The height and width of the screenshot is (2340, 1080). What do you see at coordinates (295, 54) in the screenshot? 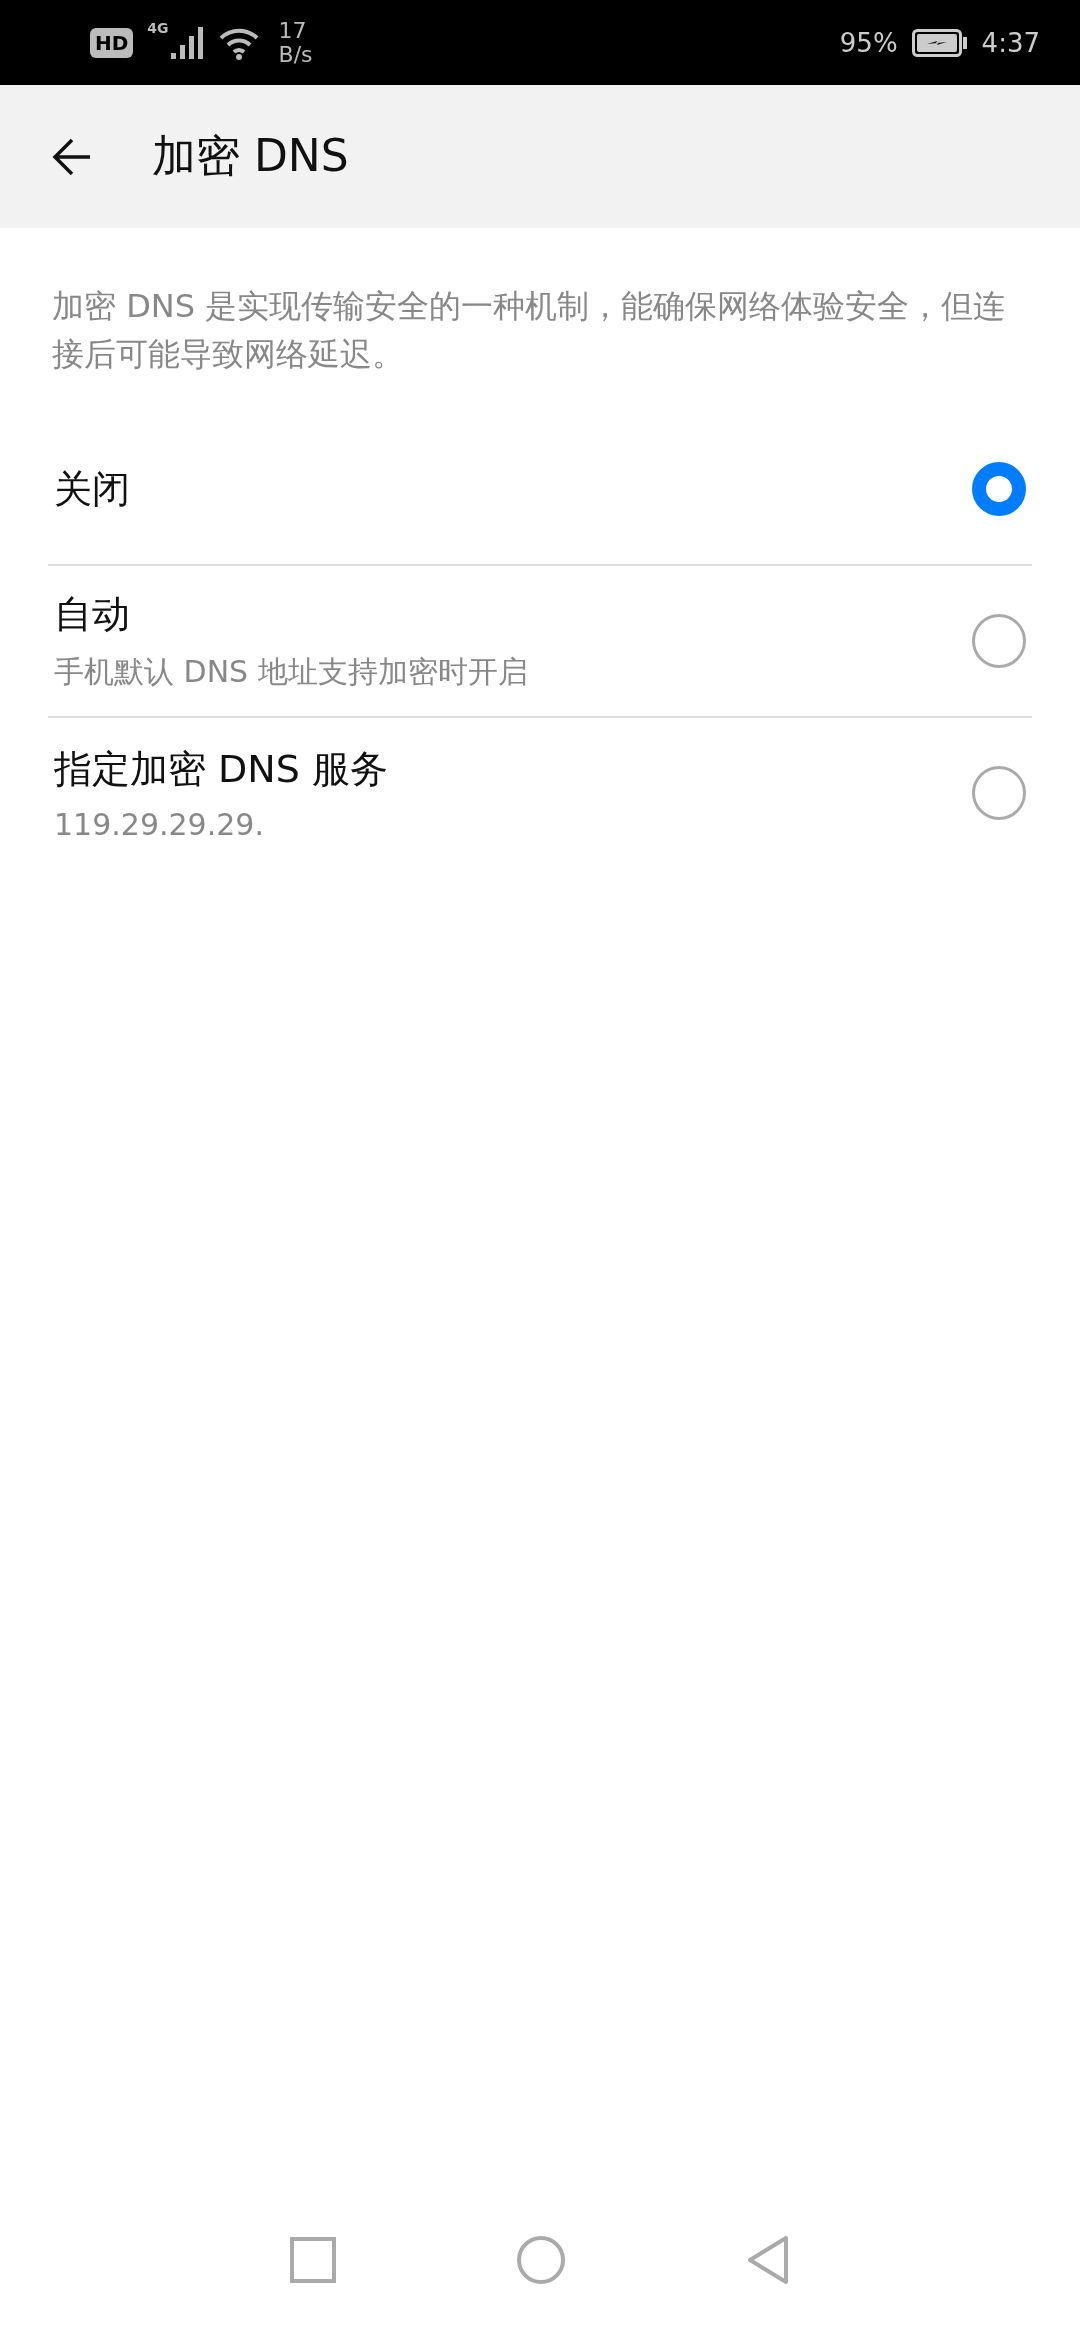
I see `speed-unit: B/s` at bounding box center [295, 54].